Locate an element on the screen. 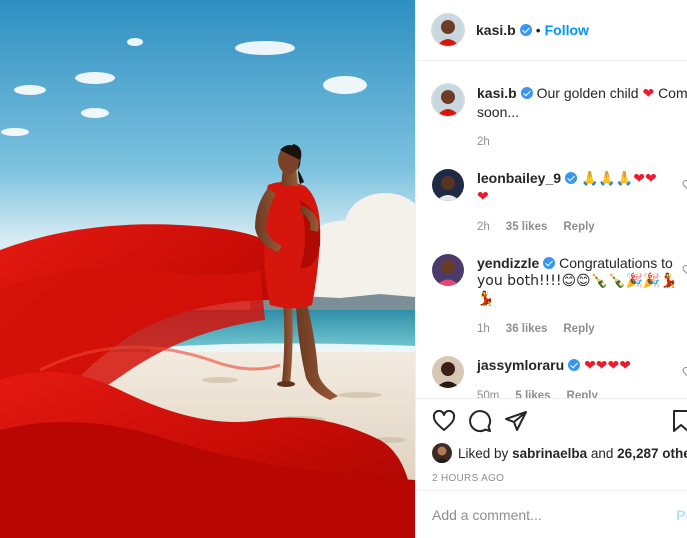 Image resolution: width=687 pixels, height=538 pixels. caption-username: kasi.b is located at coordinates (497, 93).